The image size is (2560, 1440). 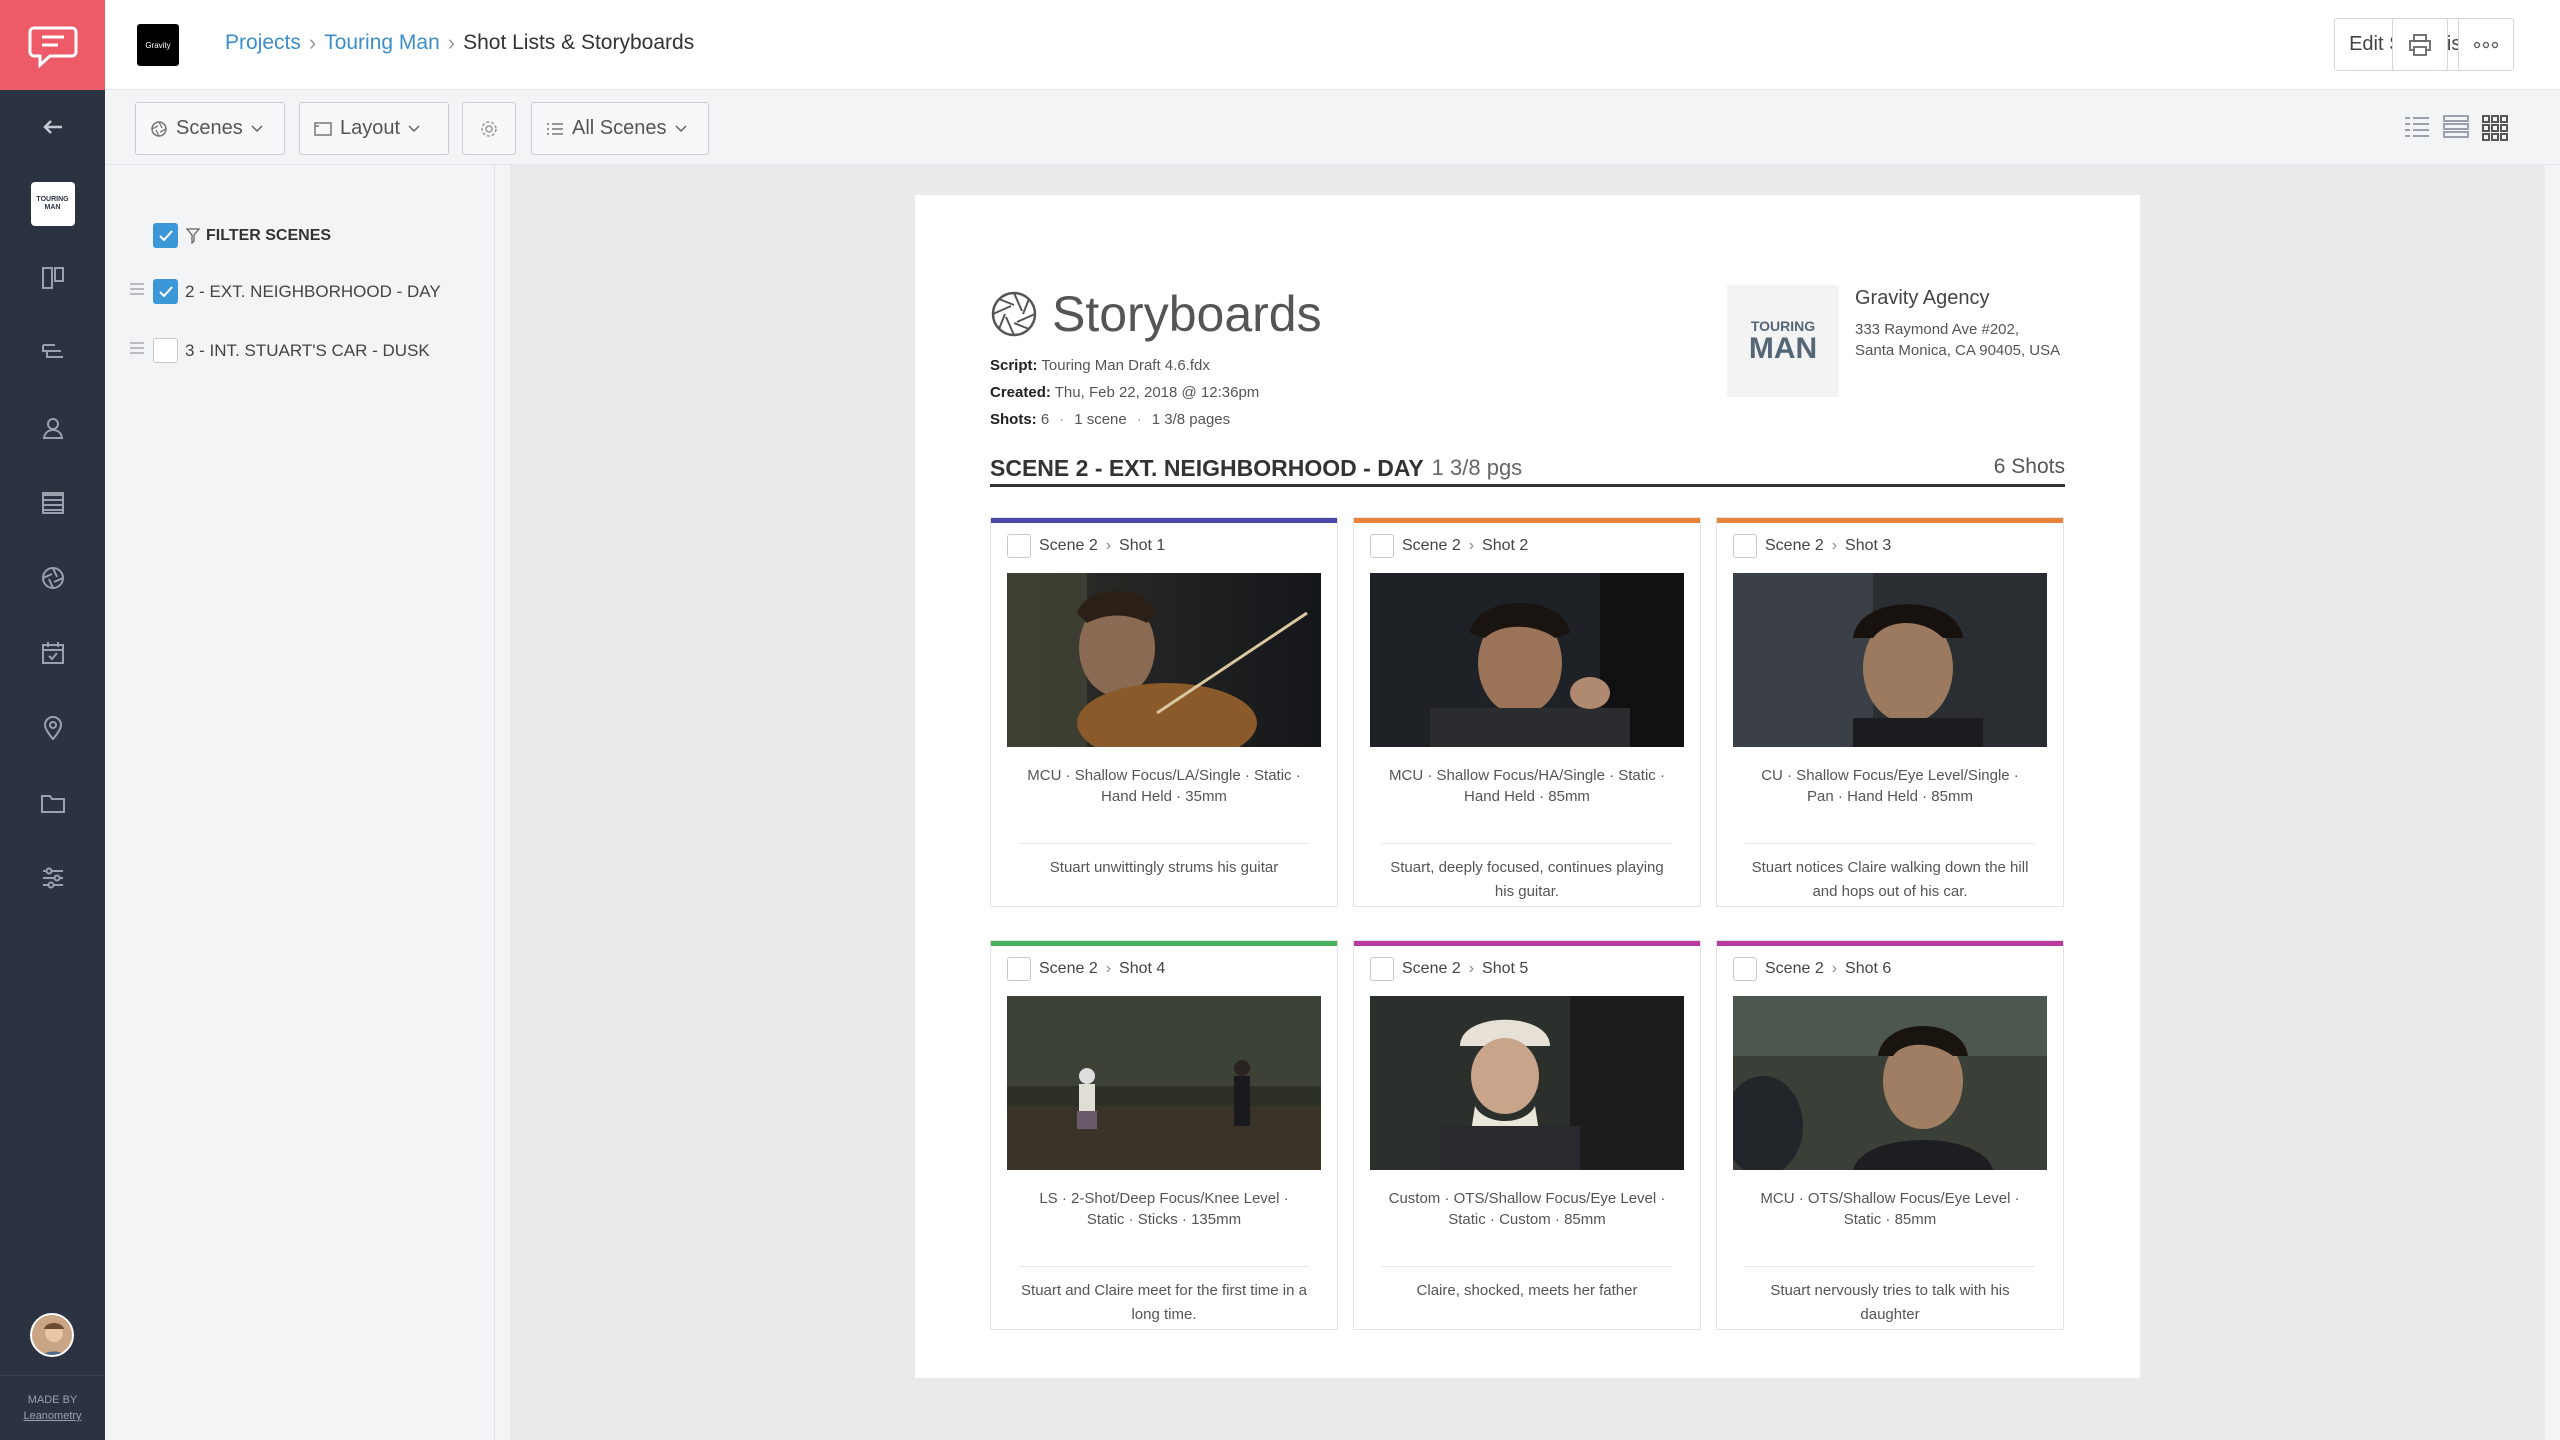 What do you see at coordinates (1157, 392) in the screenshot?
I see `created-value: Thu, Feb 22, 2018 @ 12:36pm` at bounding box center [1157, 392].